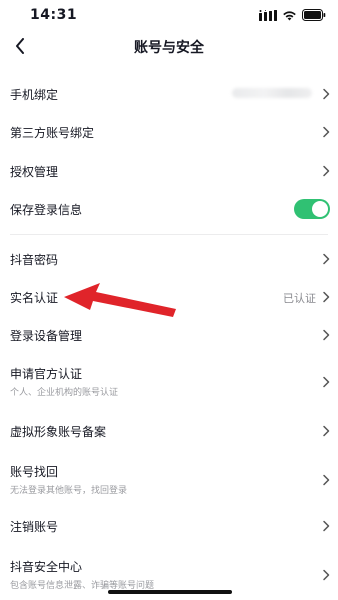 The height and width of the screenshot is (600, 338). Describe the element at coordinates (34, 260) in the screenshot. I see `row-label: 抖音密码` at that location.